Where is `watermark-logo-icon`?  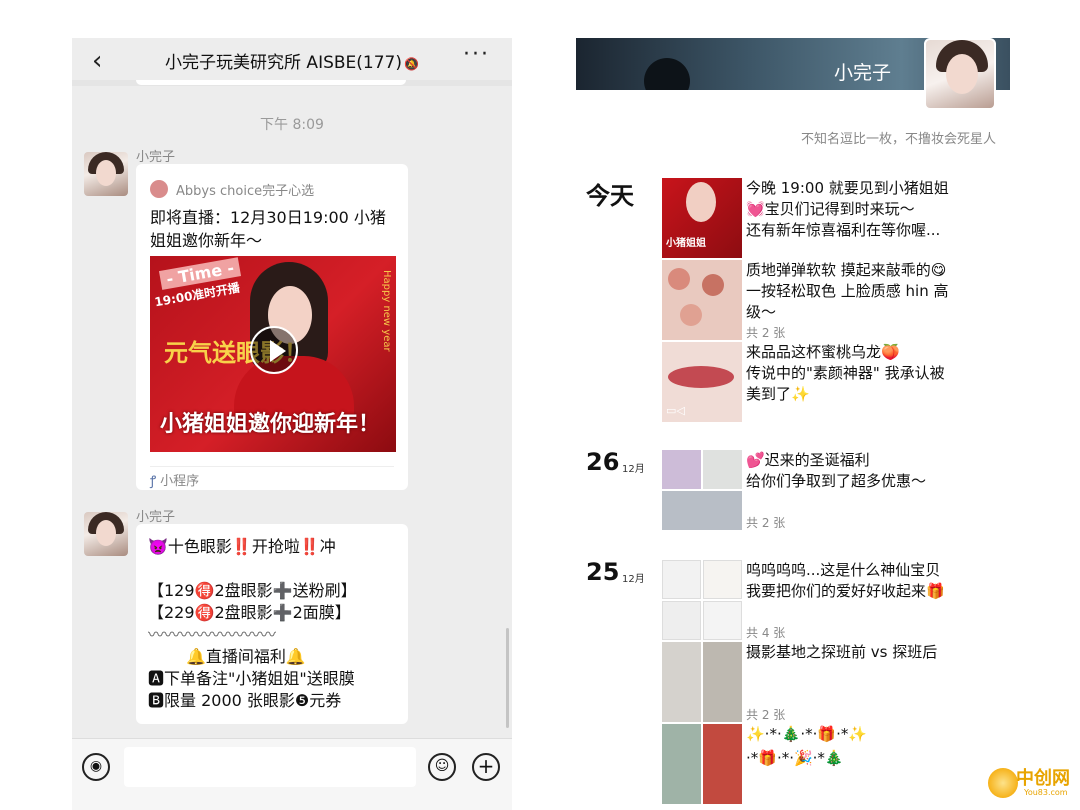 watermark-logo-icon is located at coordinates (1003, 783).